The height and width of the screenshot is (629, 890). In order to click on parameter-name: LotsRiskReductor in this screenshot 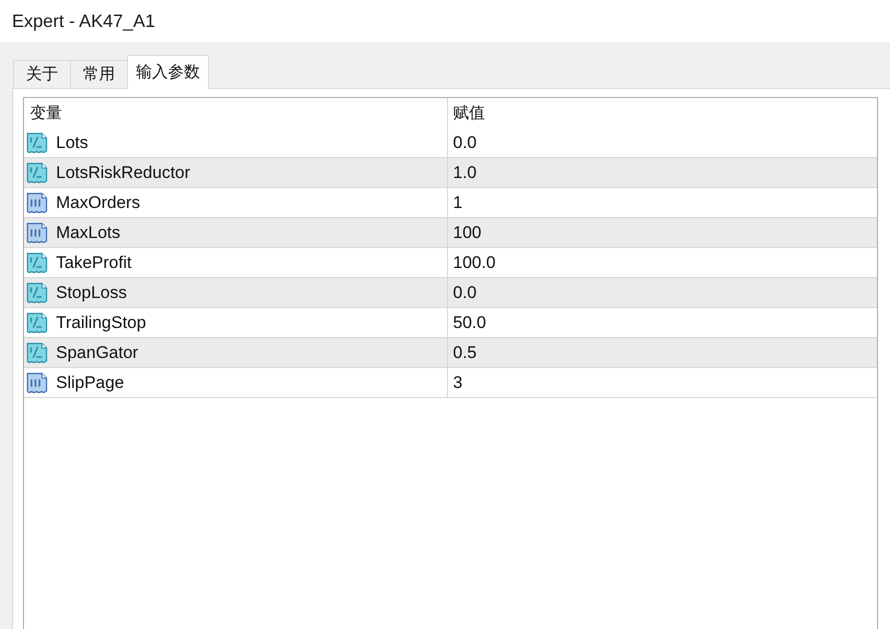, I will do `click(123, 172)`.